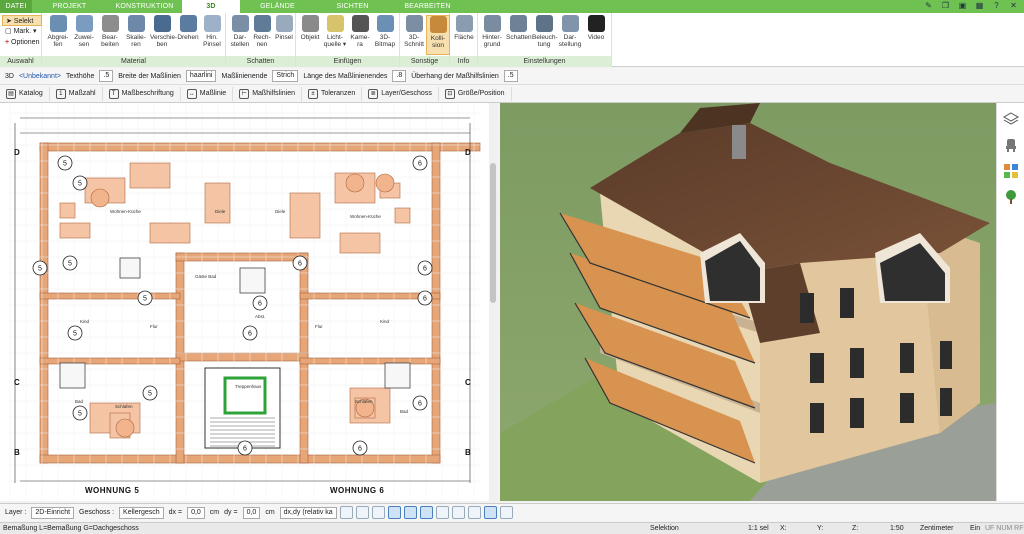 Image resolution: width=1024 pixels, height=534 pixels. Describe the element at coordinates (410, 512) in the screenshot. I see `curve-icon` at that location.